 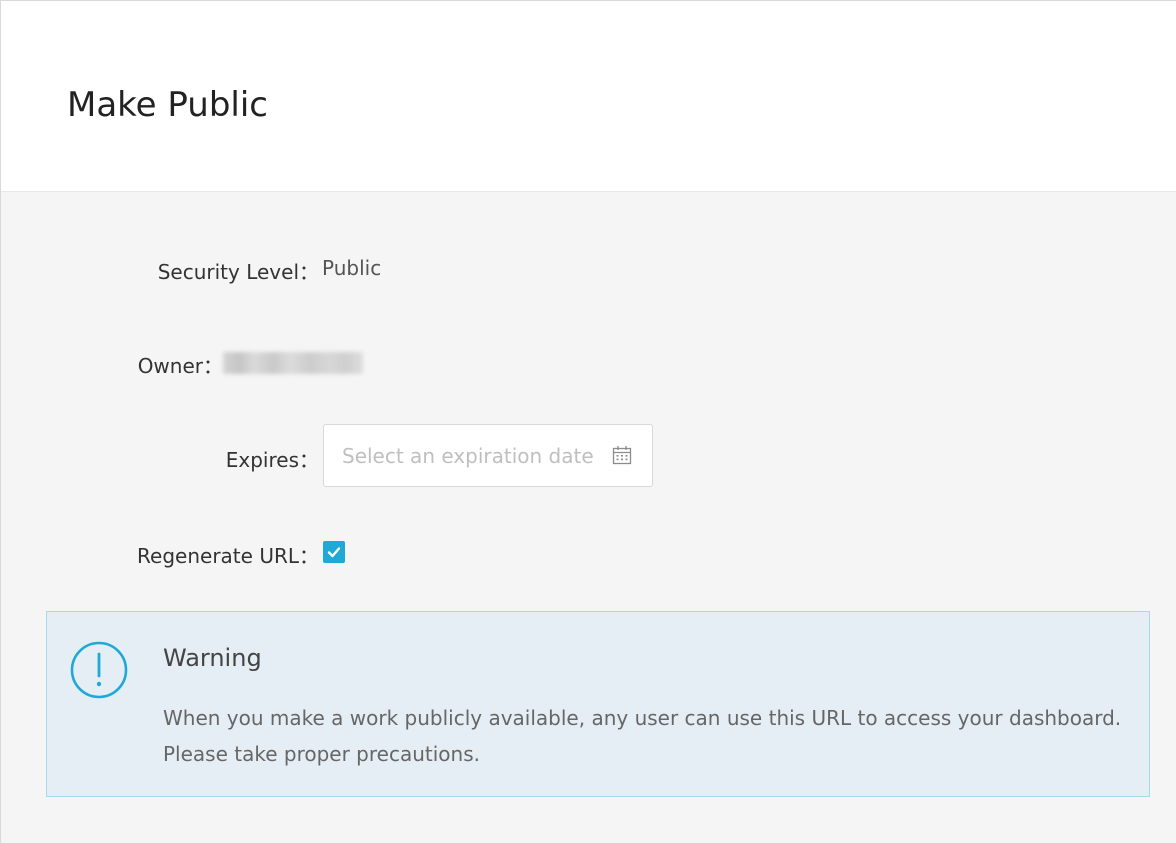 I want to click on security-level-value: Public, so click(x=352, y=268).